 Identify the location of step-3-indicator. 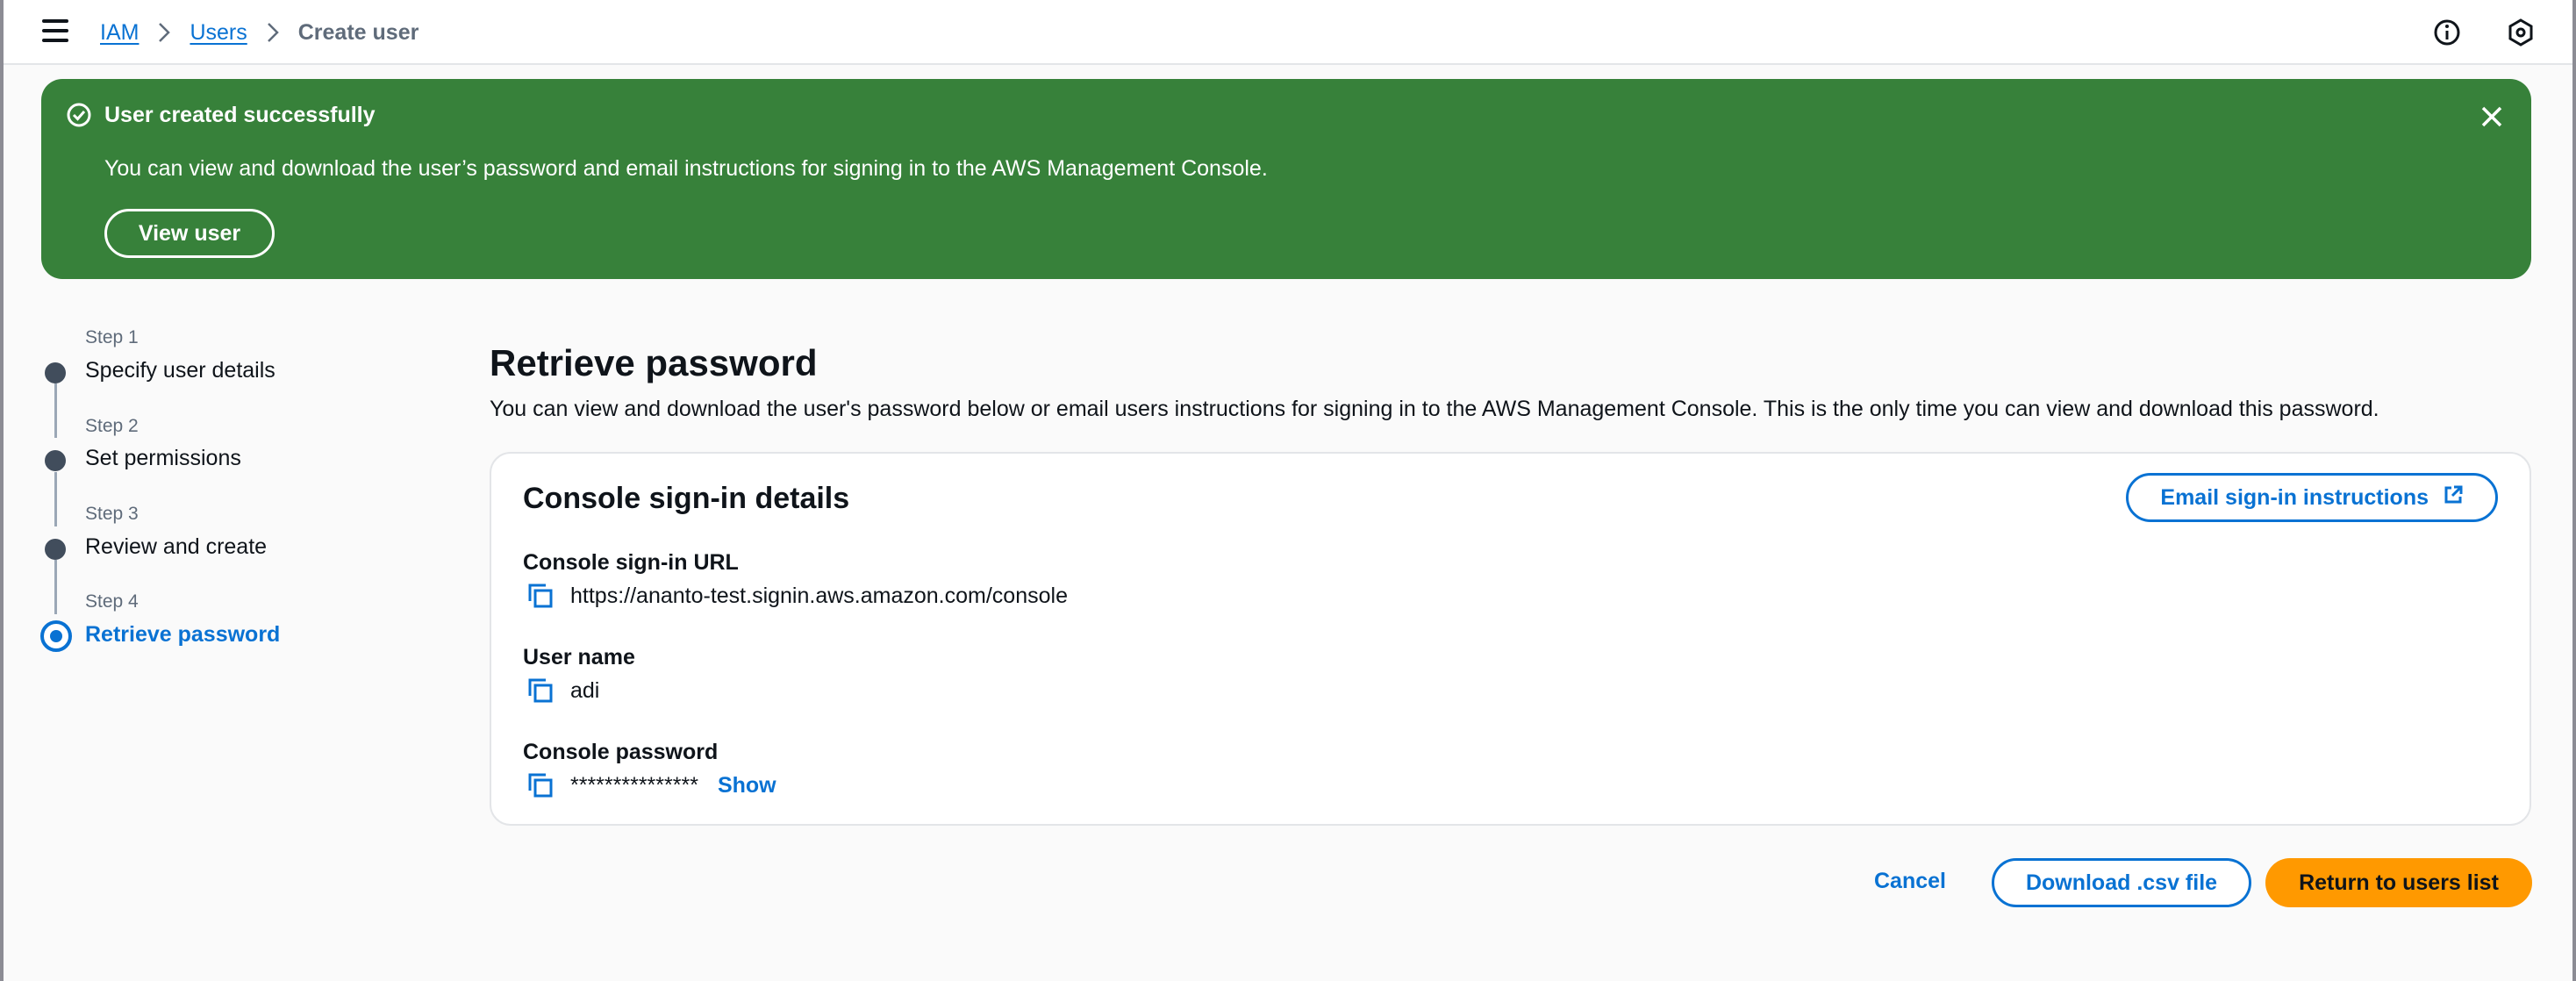
(55, 549).